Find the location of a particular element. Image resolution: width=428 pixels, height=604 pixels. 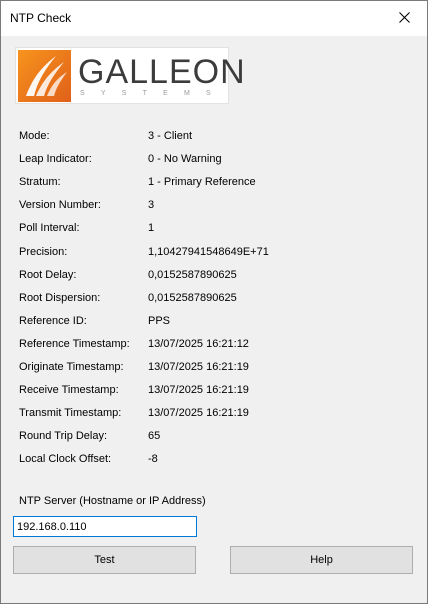

field-label: Poll Interval: is located at coordinates (49, 228).